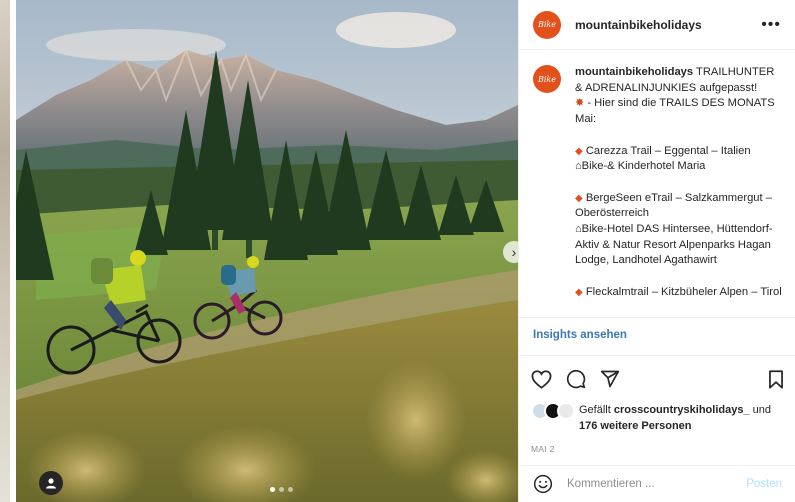 The image size is (795, 502). What do you see at coordinates (635, 426) in the screenshot?
I see `likes-others-link: 176 weitere Personen` at bounding box center [635, 426].